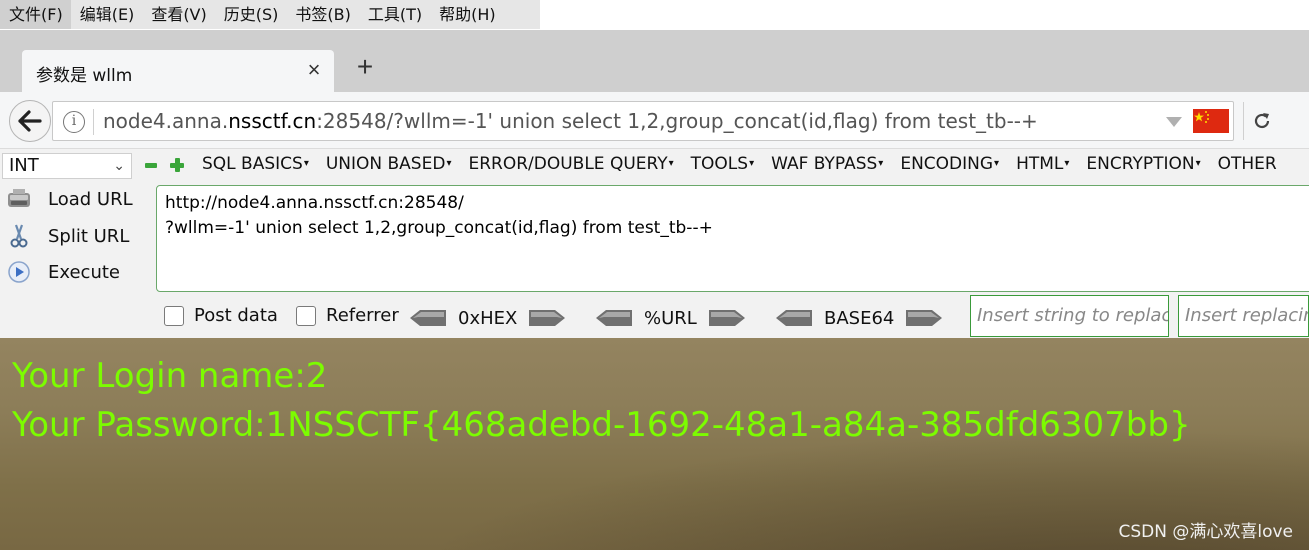  What do you see at coordinates (251, 14) in the screenshot?
I see `menu-history: 历史(S)` at bounding box center [251, 14].